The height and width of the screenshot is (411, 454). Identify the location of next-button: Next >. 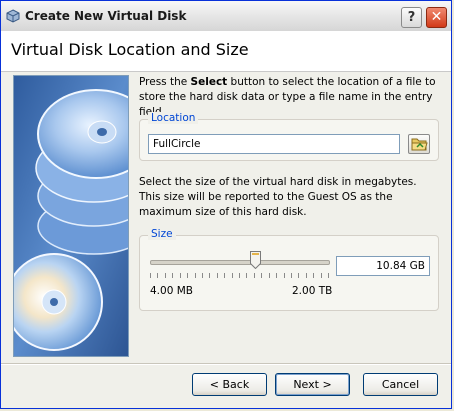
(312, 384).